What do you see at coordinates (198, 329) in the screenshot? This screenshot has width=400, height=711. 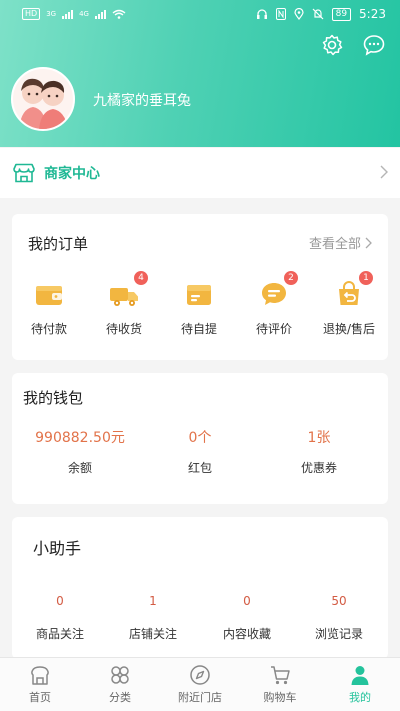 I see `order-label: 待自提` at bounding box center [198, 329].